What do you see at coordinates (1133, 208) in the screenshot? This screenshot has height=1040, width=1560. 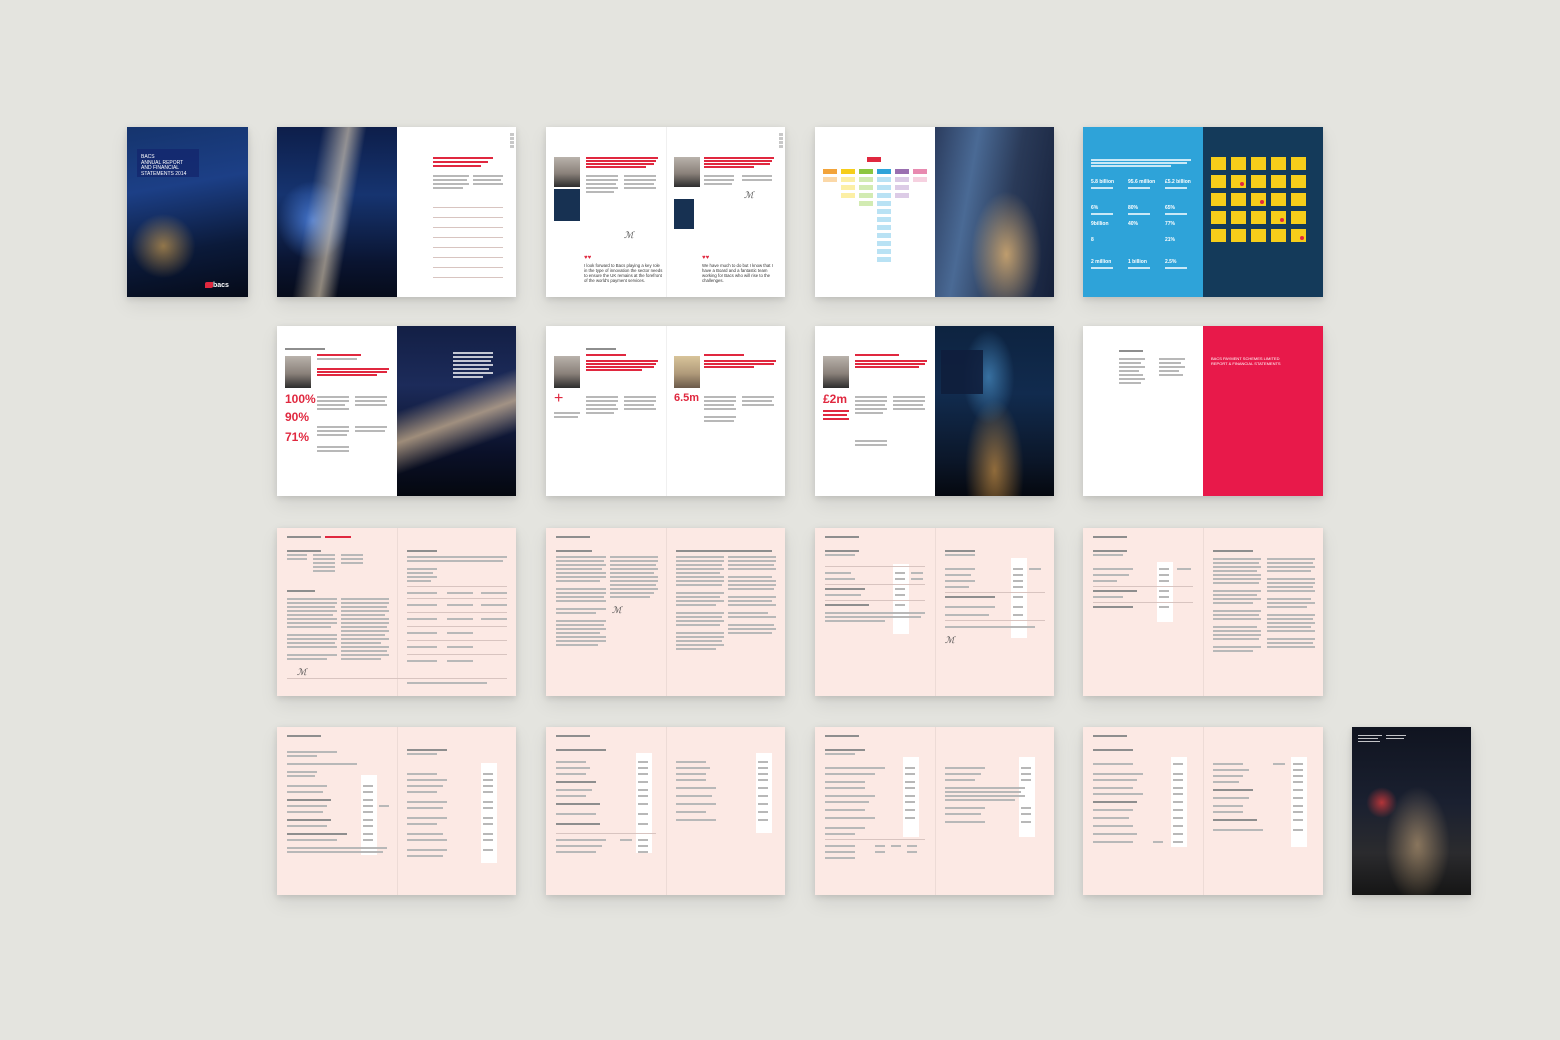 I see `stat-value: 80%` at bounding box center [1133, 208].